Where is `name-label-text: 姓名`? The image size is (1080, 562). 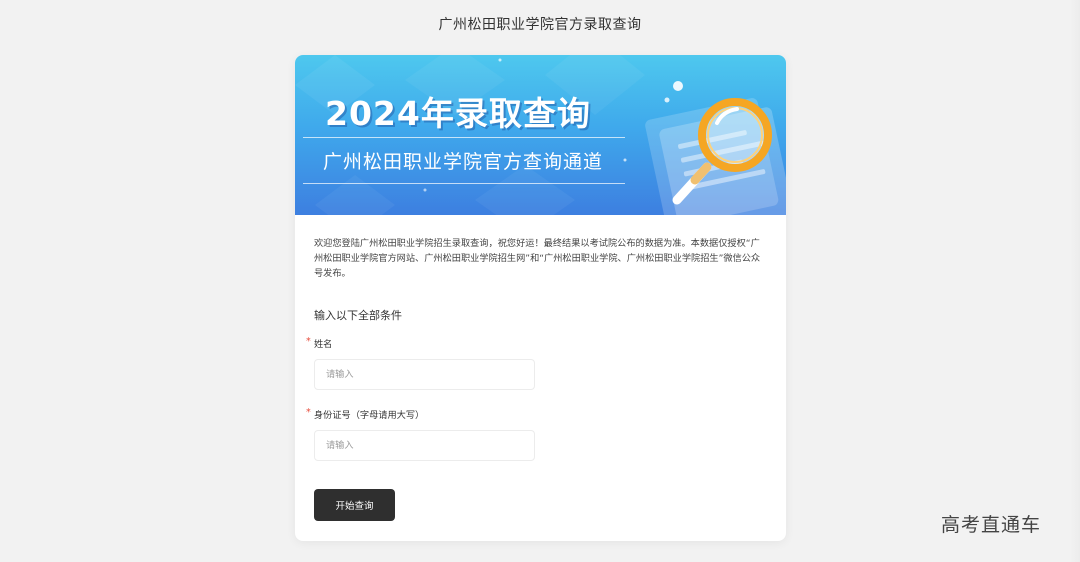
name-label-text: 姓名 is located at coordinates (323, 344).